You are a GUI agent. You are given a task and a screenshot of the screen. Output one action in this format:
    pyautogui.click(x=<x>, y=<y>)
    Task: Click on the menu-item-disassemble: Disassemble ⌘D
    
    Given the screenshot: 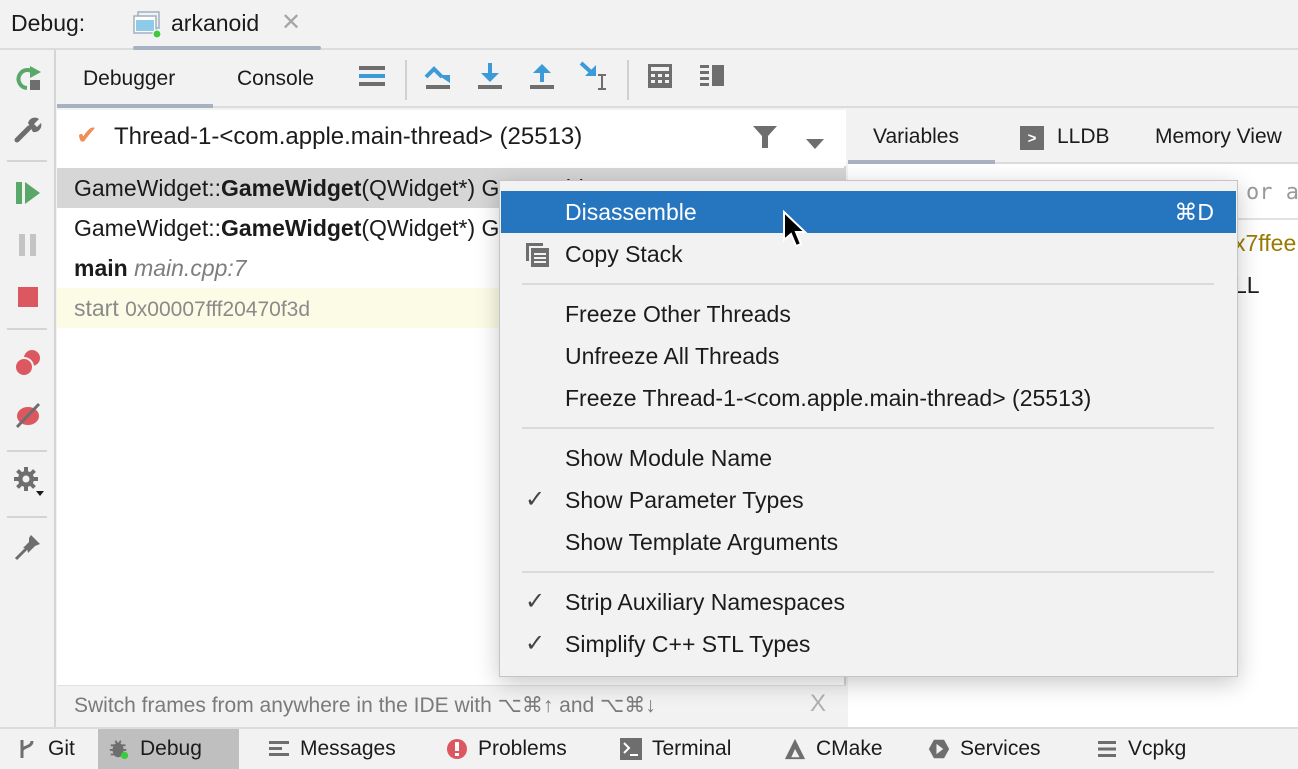 What is the action you would take?
    pyautogui.click(x=868, y=212)
    